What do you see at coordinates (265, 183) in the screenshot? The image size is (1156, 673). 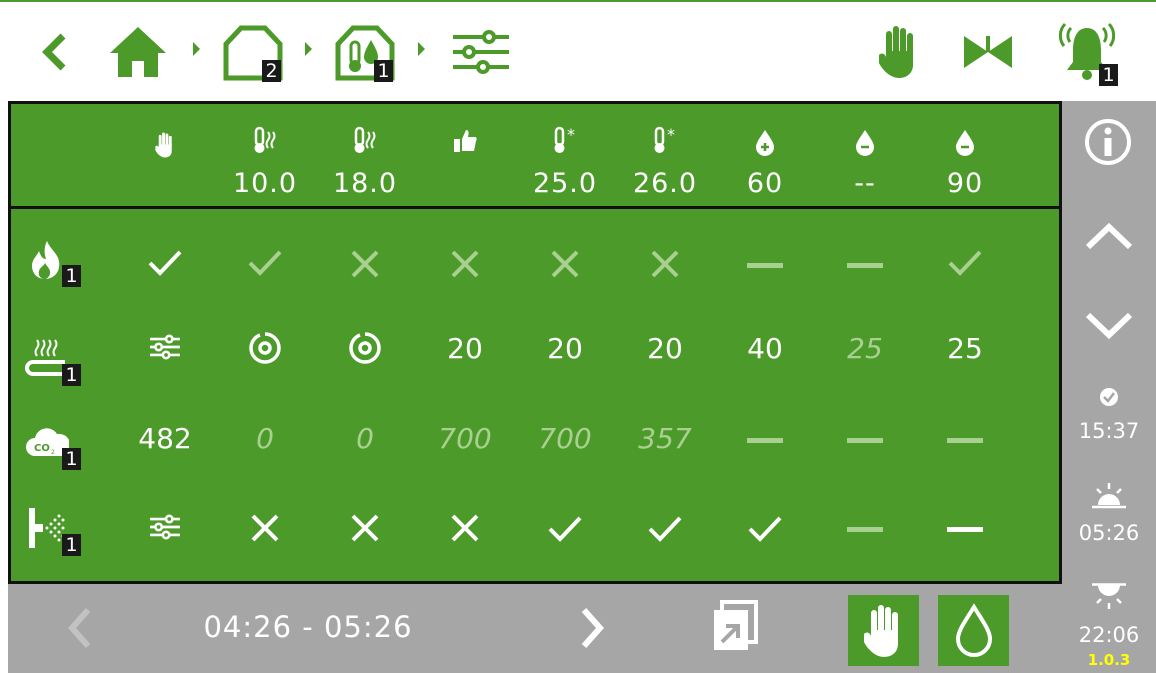 I see `header-value: 10.0` at bounding box center [265, 183].